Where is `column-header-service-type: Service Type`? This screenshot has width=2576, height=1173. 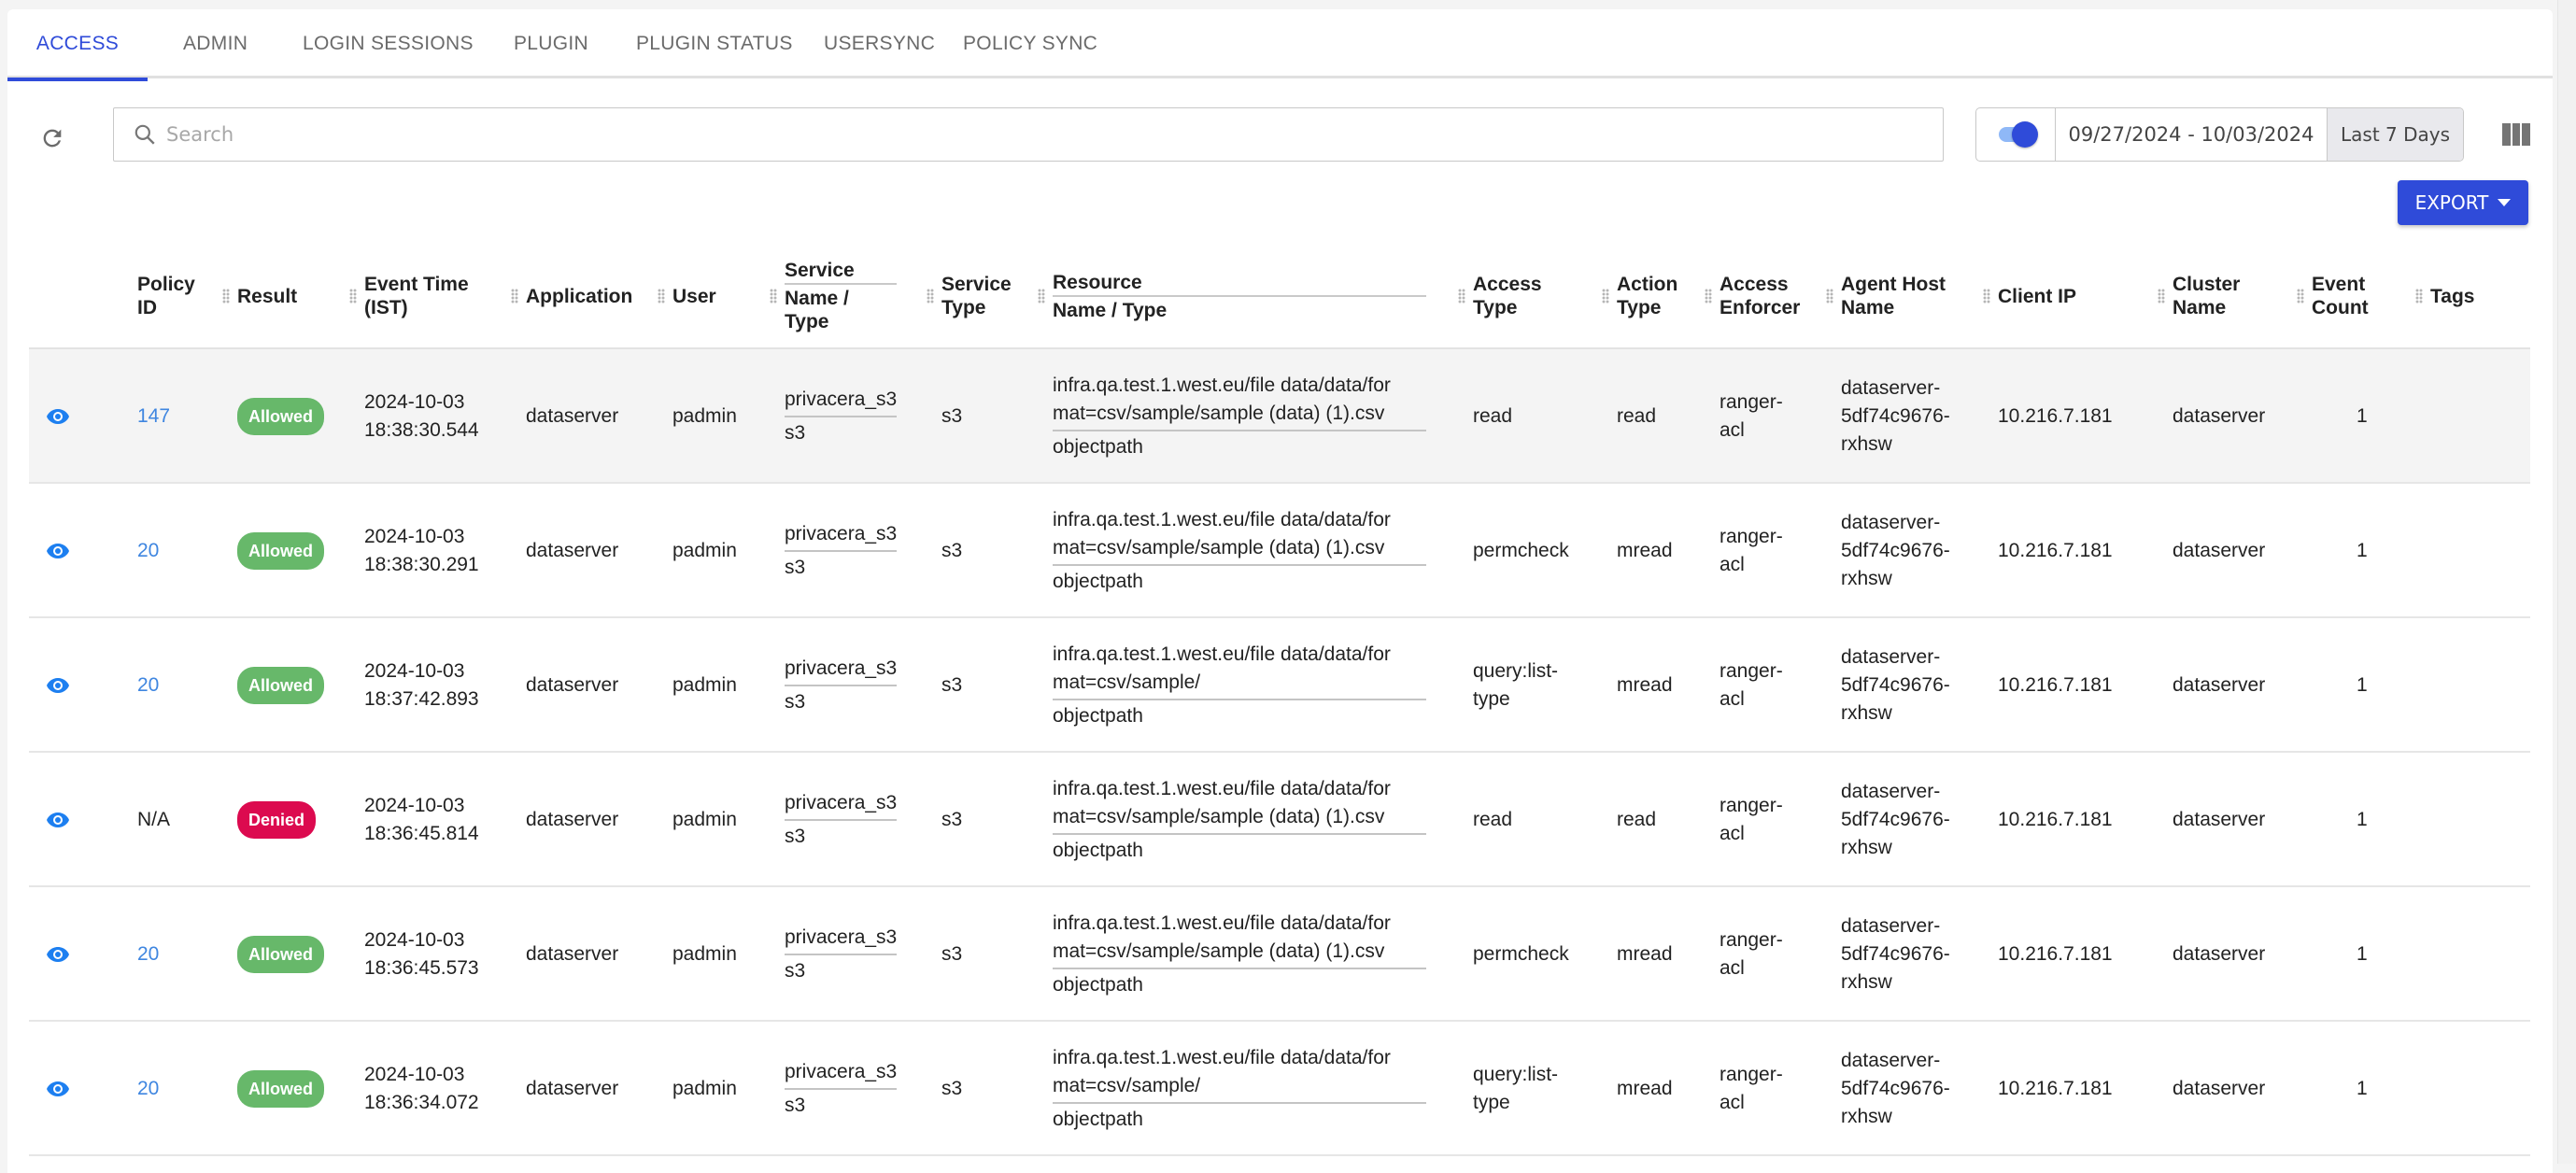
column-header-service-type: Service Type is located at coordinates (970, 296).